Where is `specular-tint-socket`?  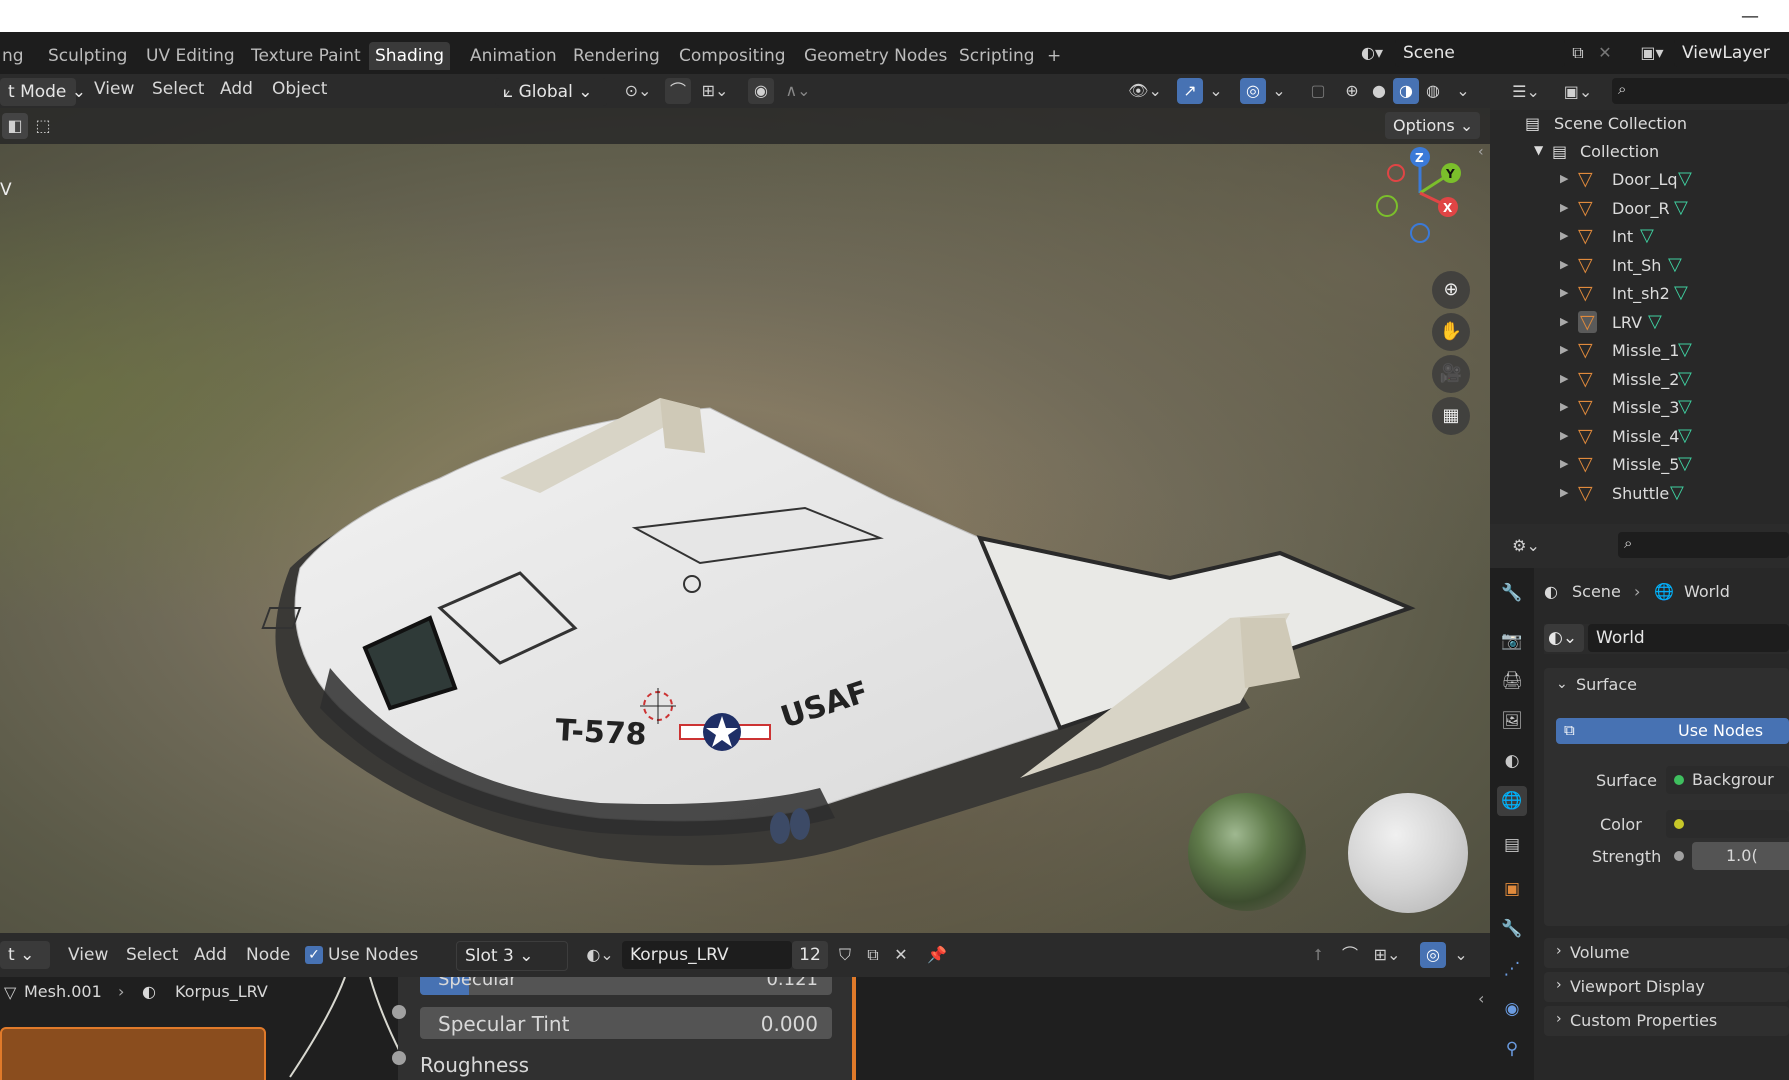
specular-tint-socket is located at coordinates (399, 1012).